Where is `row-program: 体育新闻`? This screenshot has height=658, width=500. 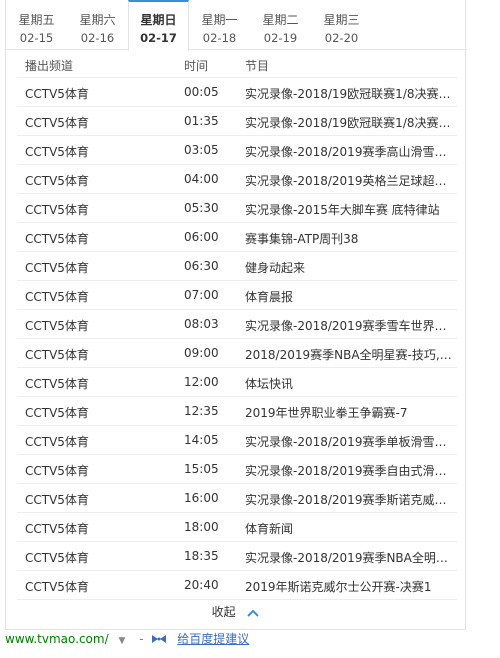
row-program: 体育新闻 is located at coordinates (351, 528).